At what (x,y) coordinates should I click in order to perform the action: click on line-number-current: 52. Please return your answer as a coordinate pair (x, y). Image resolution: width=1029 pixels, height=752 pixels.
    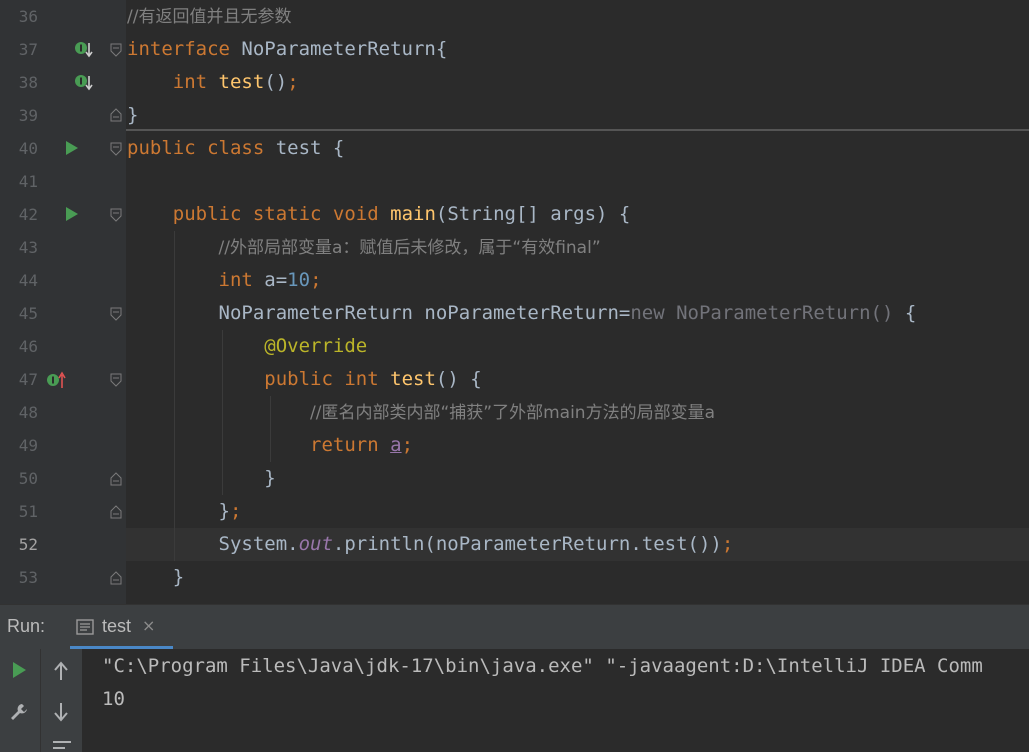
    Looking at the image, I should click on (28, 544).